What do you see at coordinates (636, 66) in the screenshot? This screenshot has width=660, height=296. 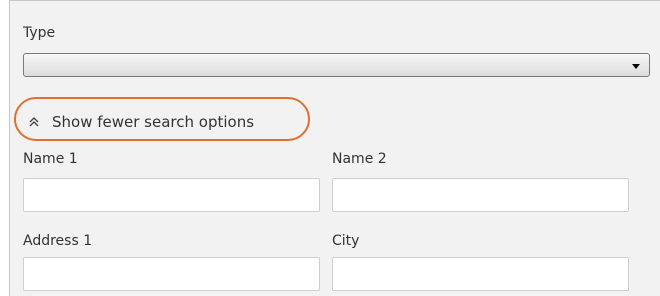 I see `dropdown-arrow-icon` at bounding box center [636, 66].